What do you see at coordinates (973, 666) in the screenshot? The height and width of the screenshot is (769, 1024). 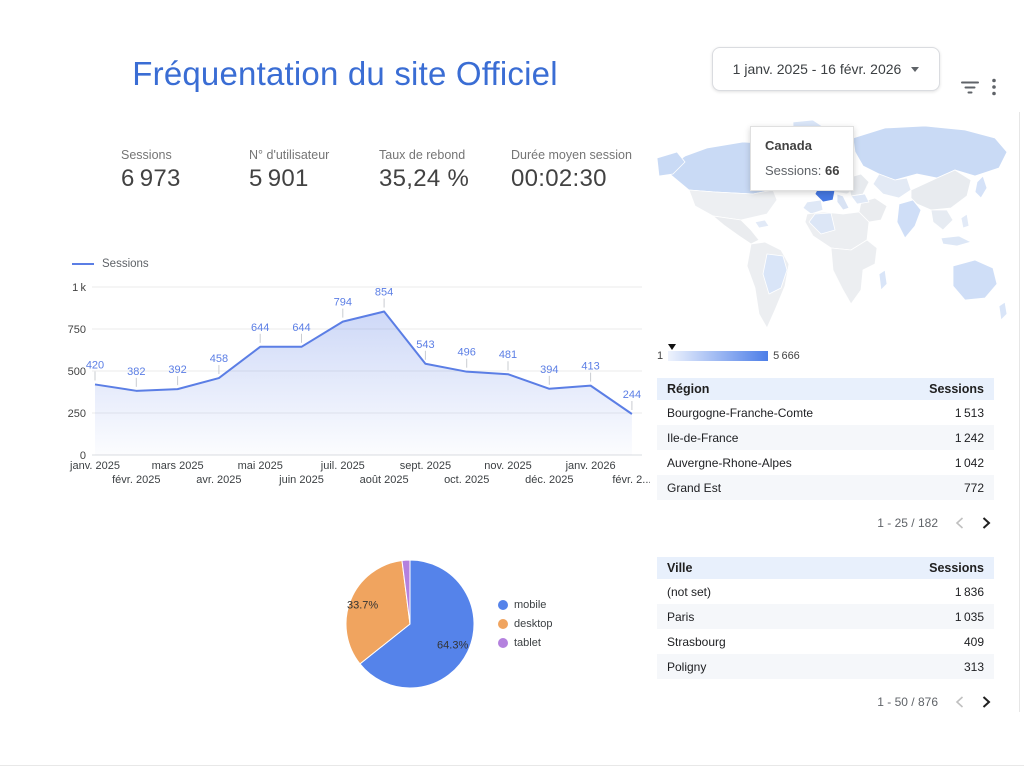 I see `row-value: 313` at bounding box center [973, 666].